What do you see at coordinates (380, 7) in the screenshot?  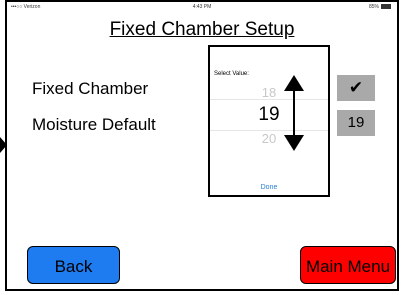 I see `battery-indicator: 85%` at bounding box center [380, 7].